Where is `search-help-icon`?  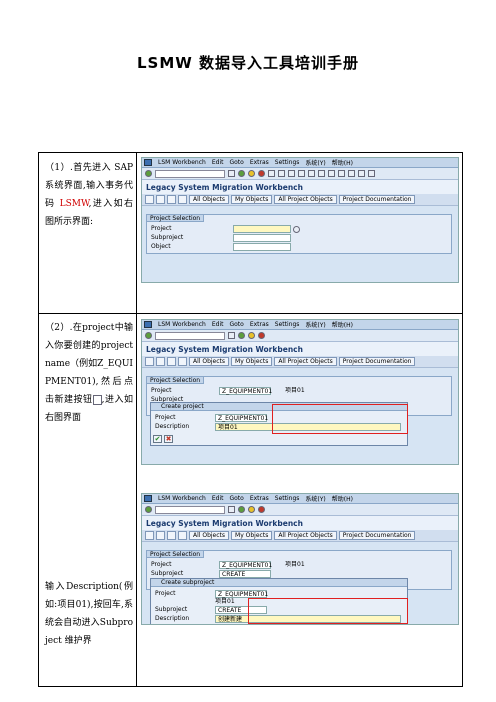 search-help-icon is located at coordinates (296, 229).